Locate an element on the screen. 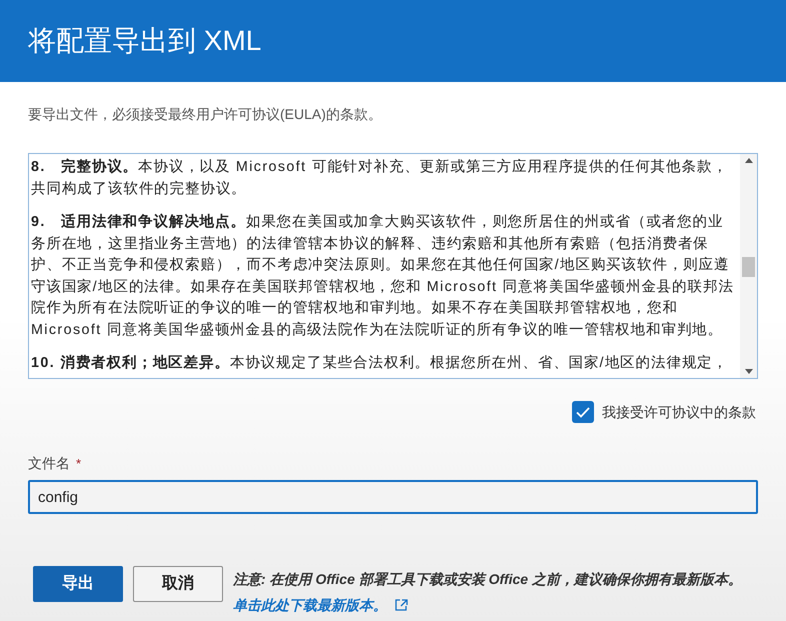  filename-field: config is located at coordinates (393, 497).